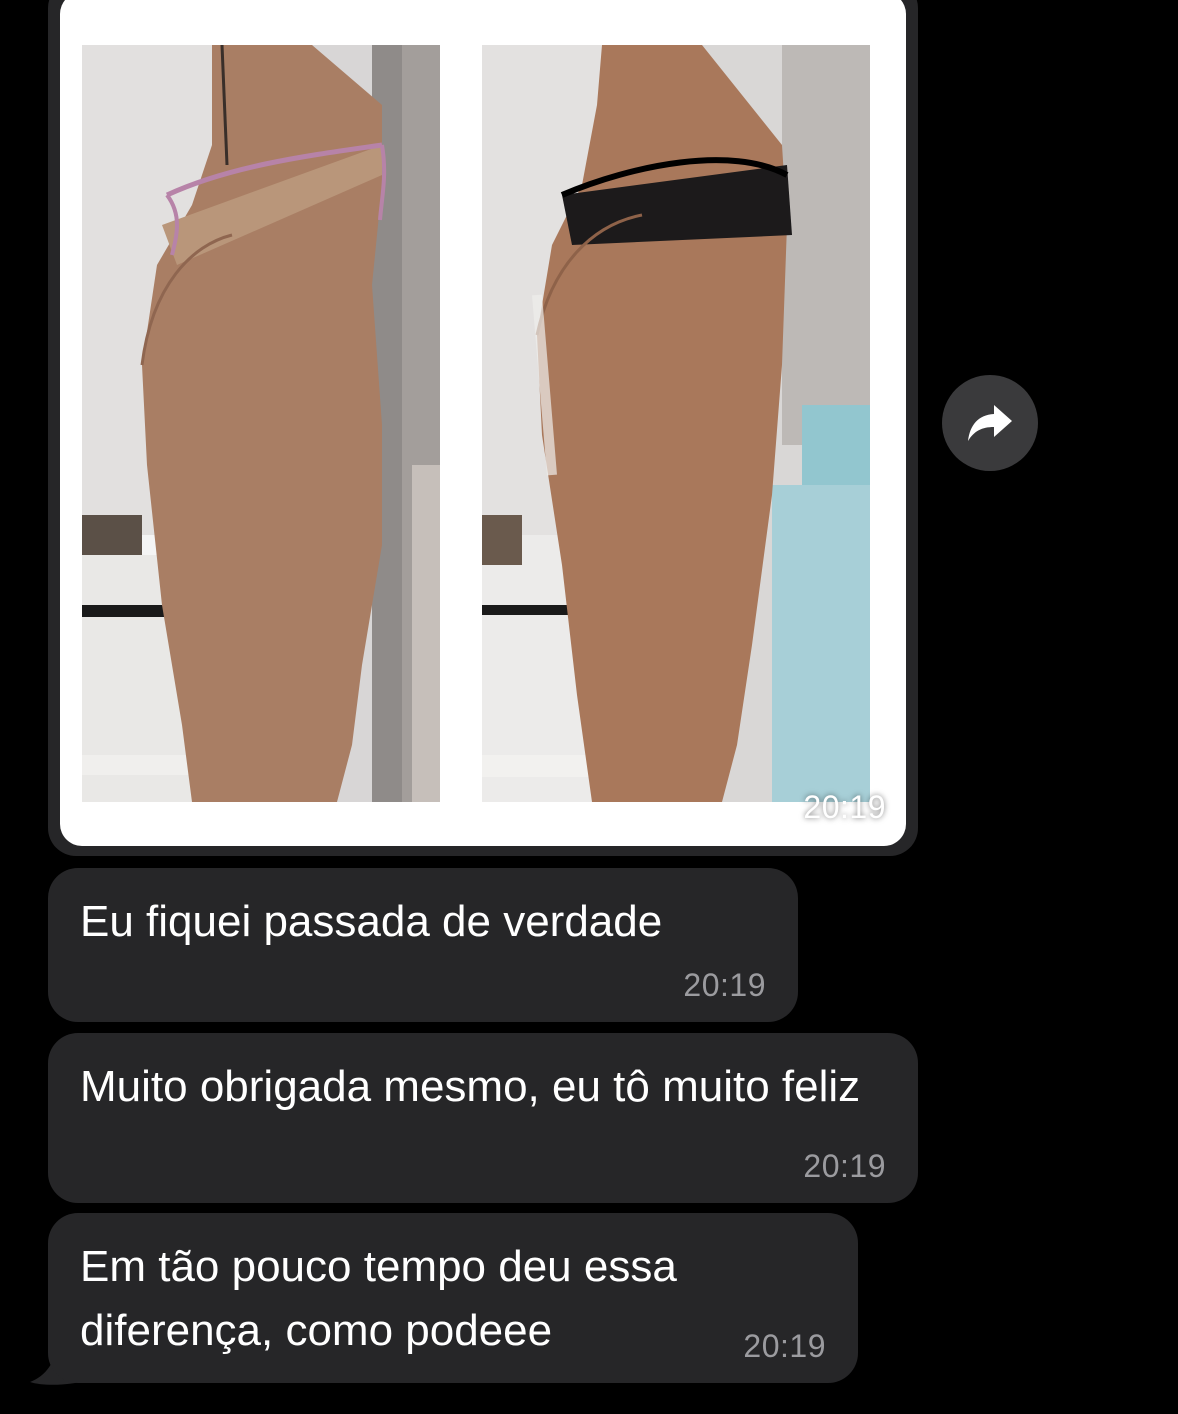 Image resolution: width=1178 pixels, height=1414 pixels. Describe the element at coordinates (371, 921) in the screenshot. I see `message-text: Eu fiquei passada de verdade` at that location.